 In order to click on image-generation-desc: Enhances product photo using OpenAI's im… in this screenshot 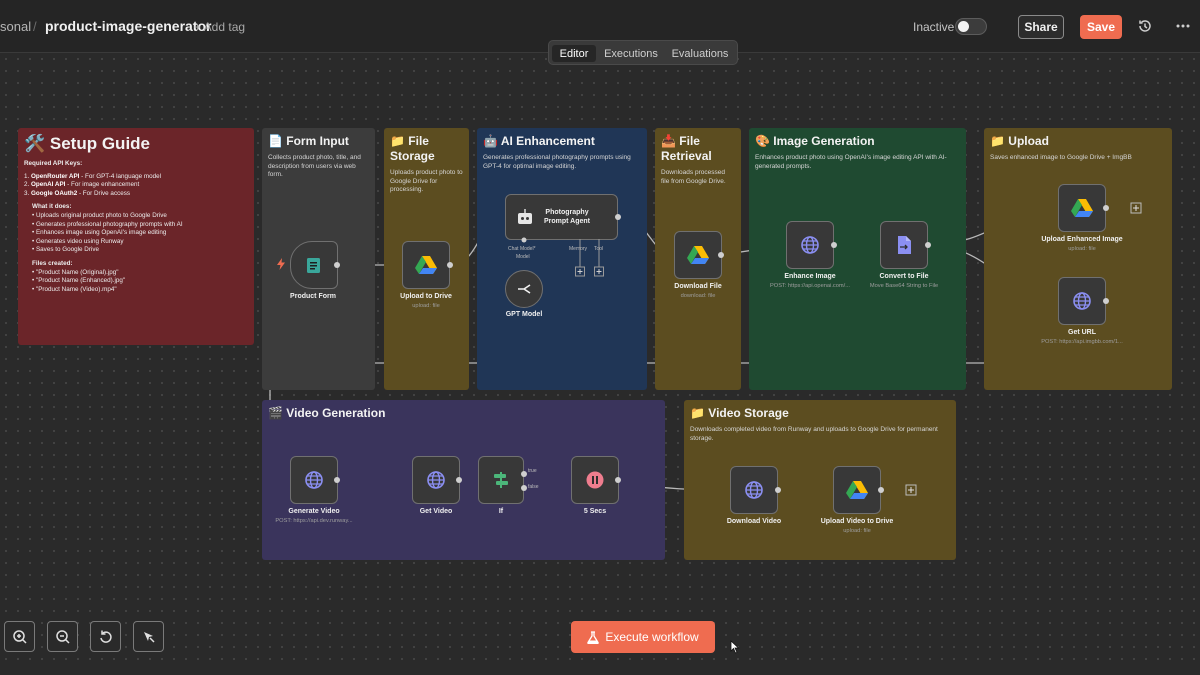, I will do `click(851, 162)`.